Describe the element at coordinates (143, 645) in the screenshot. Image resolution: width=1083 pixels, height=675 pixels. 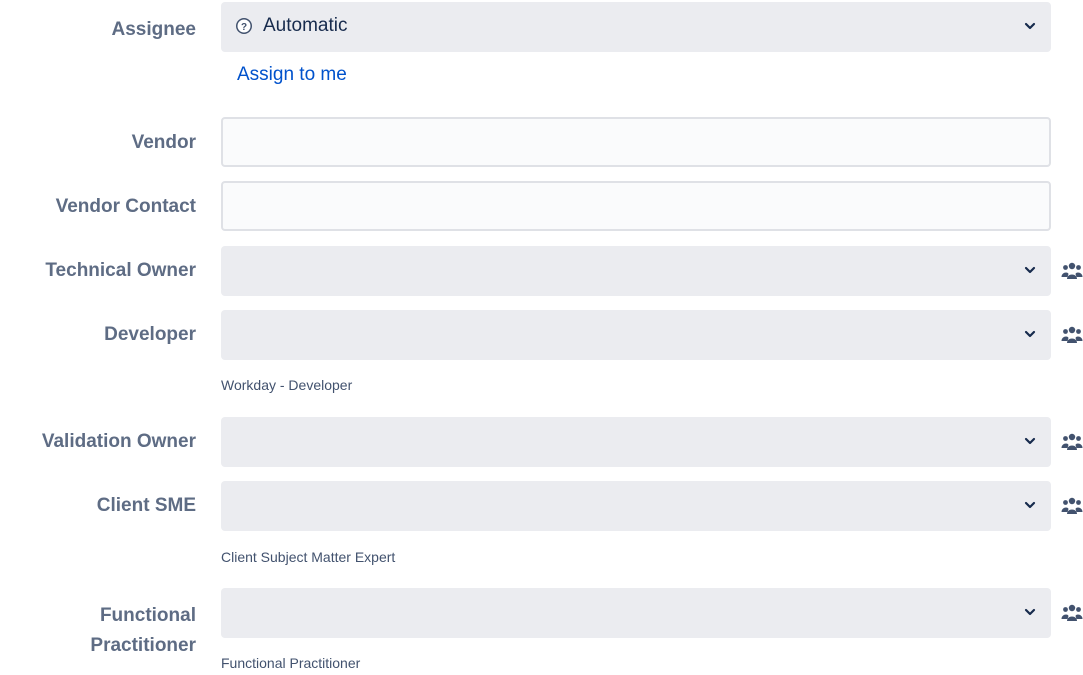
I see `functional-practitioner-label-line2: Practitioner` at that location.